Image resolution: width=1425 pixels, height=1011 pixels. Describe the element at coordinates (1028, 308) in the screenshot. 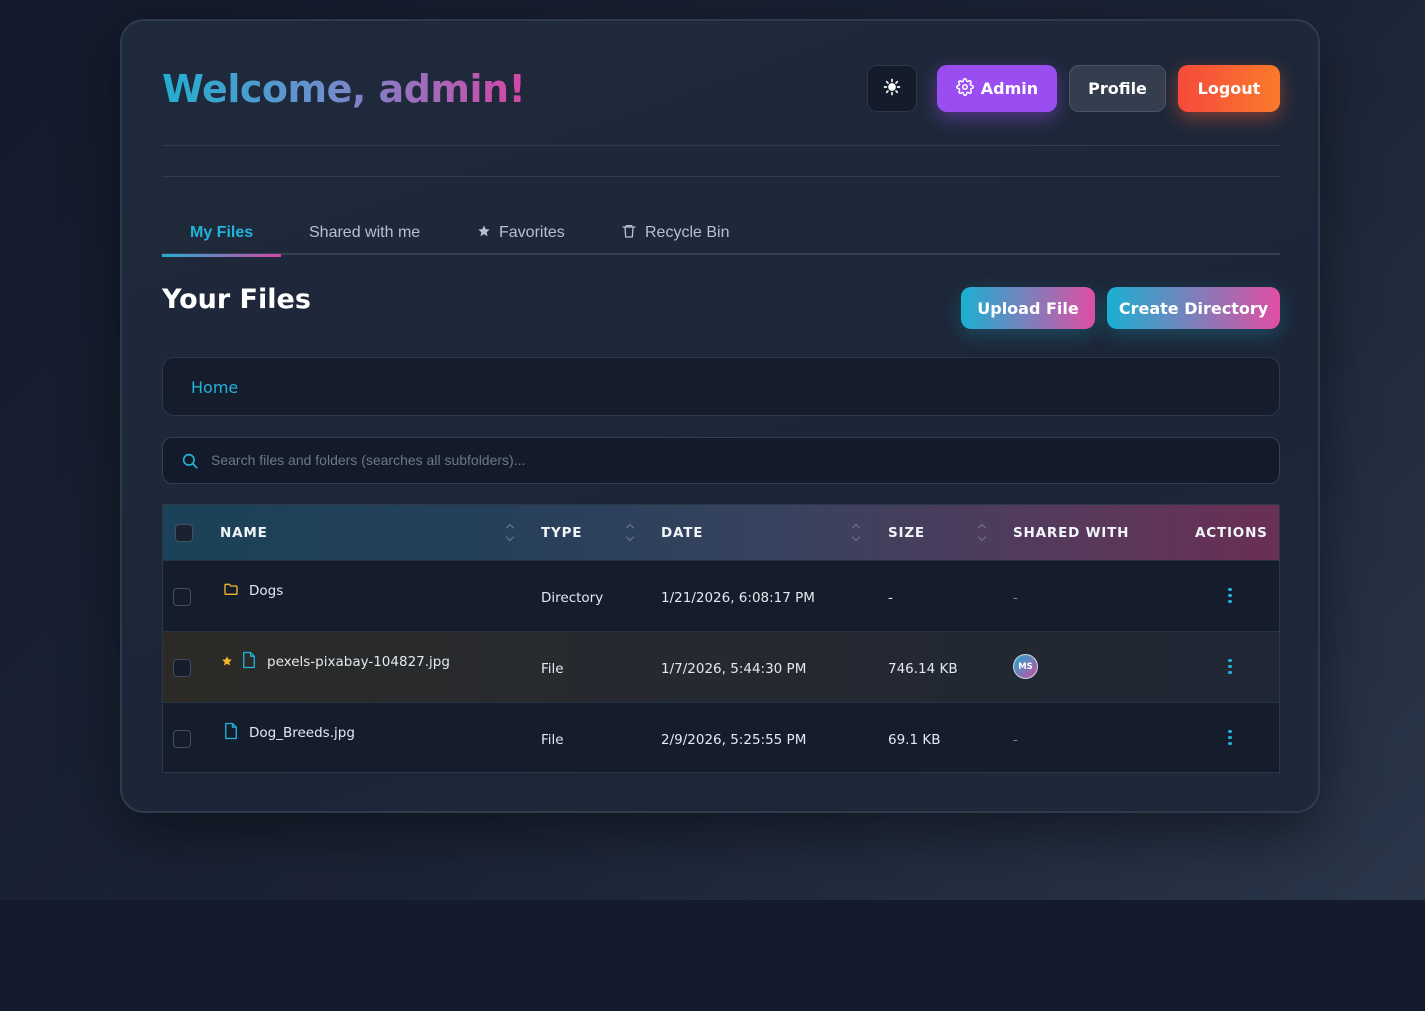

I see `upload-file-button: Upload File` at that location.